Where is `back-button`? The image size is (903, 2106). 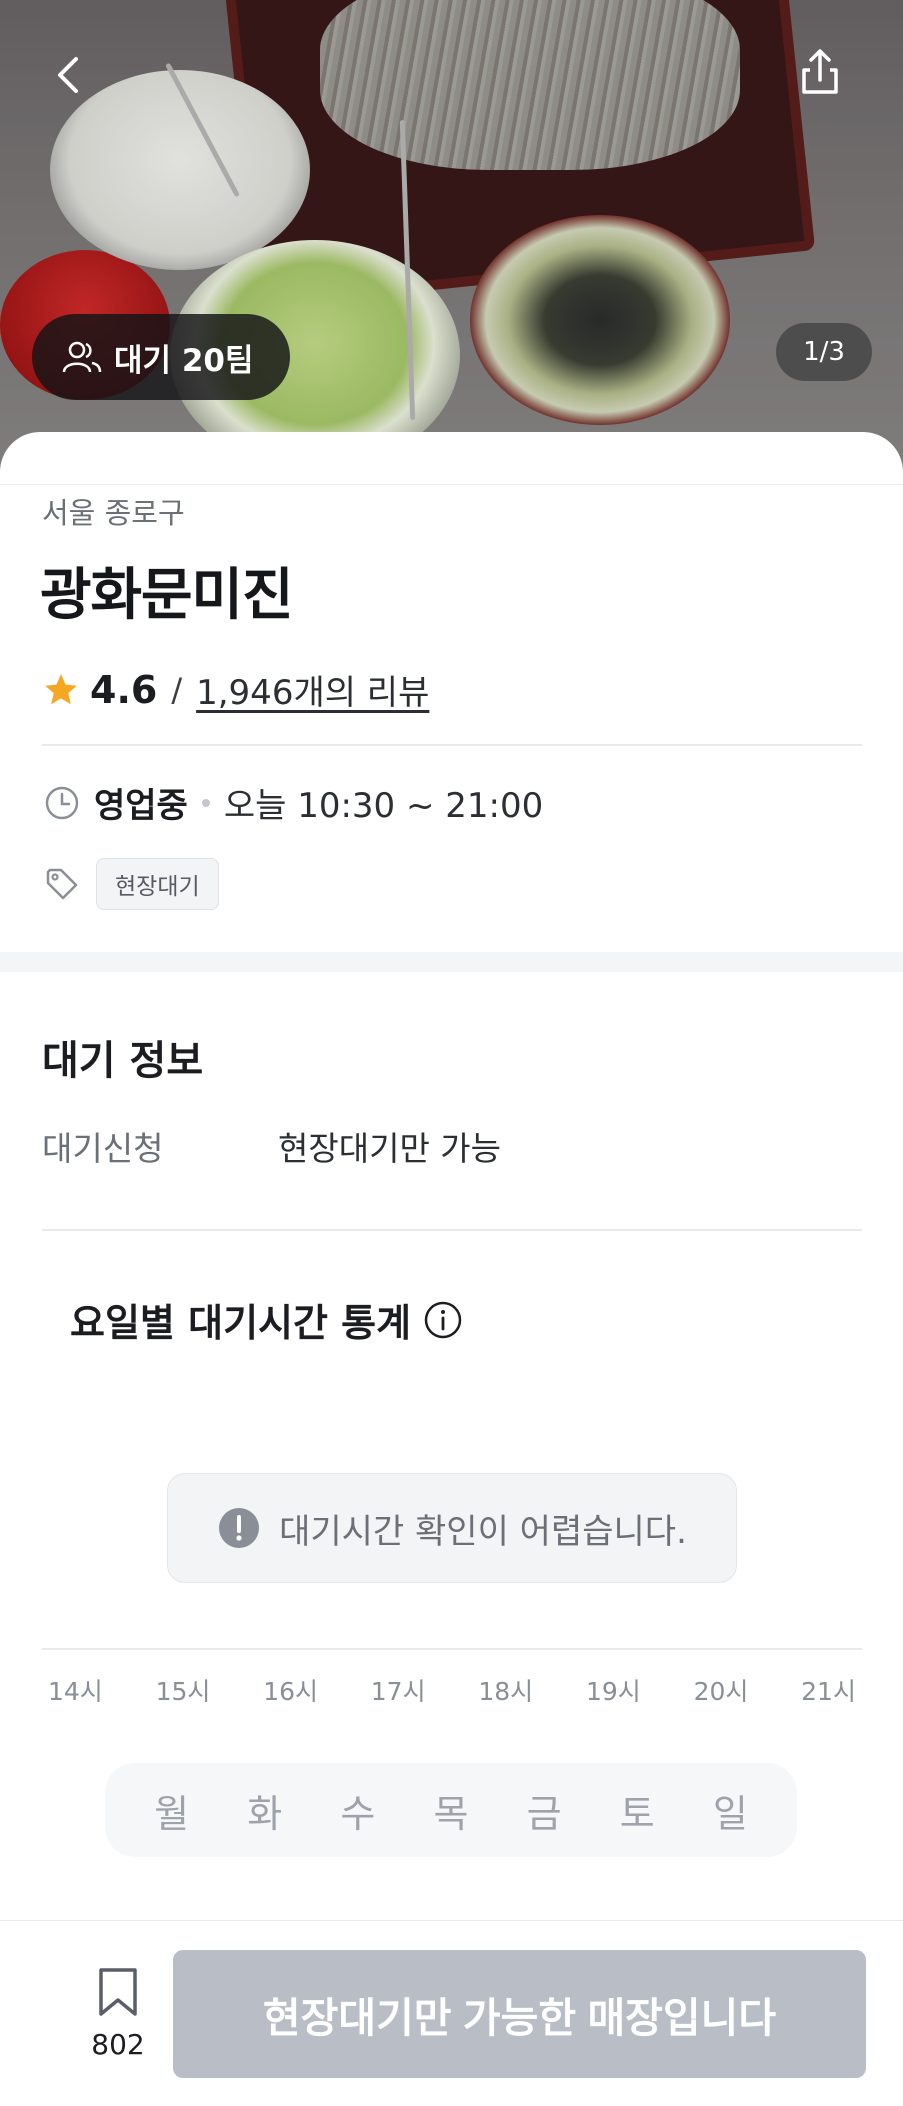
back-button is located at coordinates (70, 75).